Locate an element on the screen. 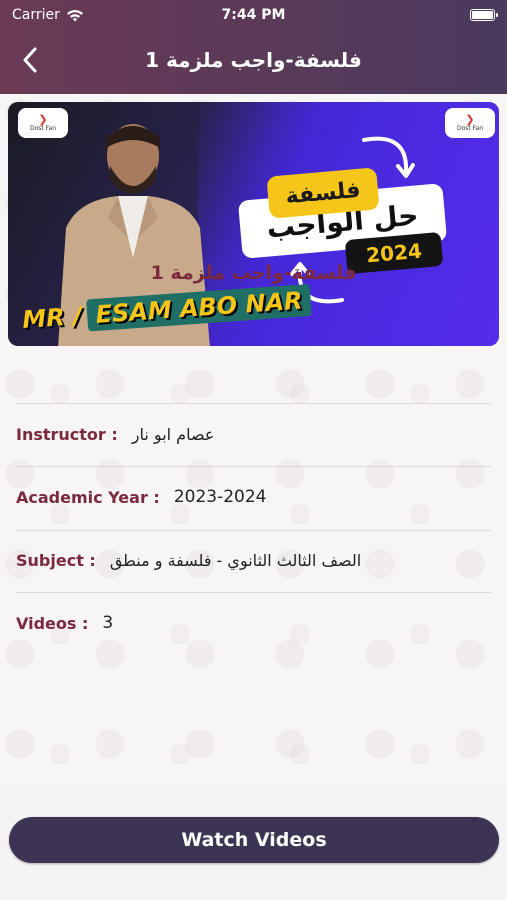 The height and width of the screenshot is (900, 507). status-bar: Carrier 7:44 PM is located at coordinates (253, 15).